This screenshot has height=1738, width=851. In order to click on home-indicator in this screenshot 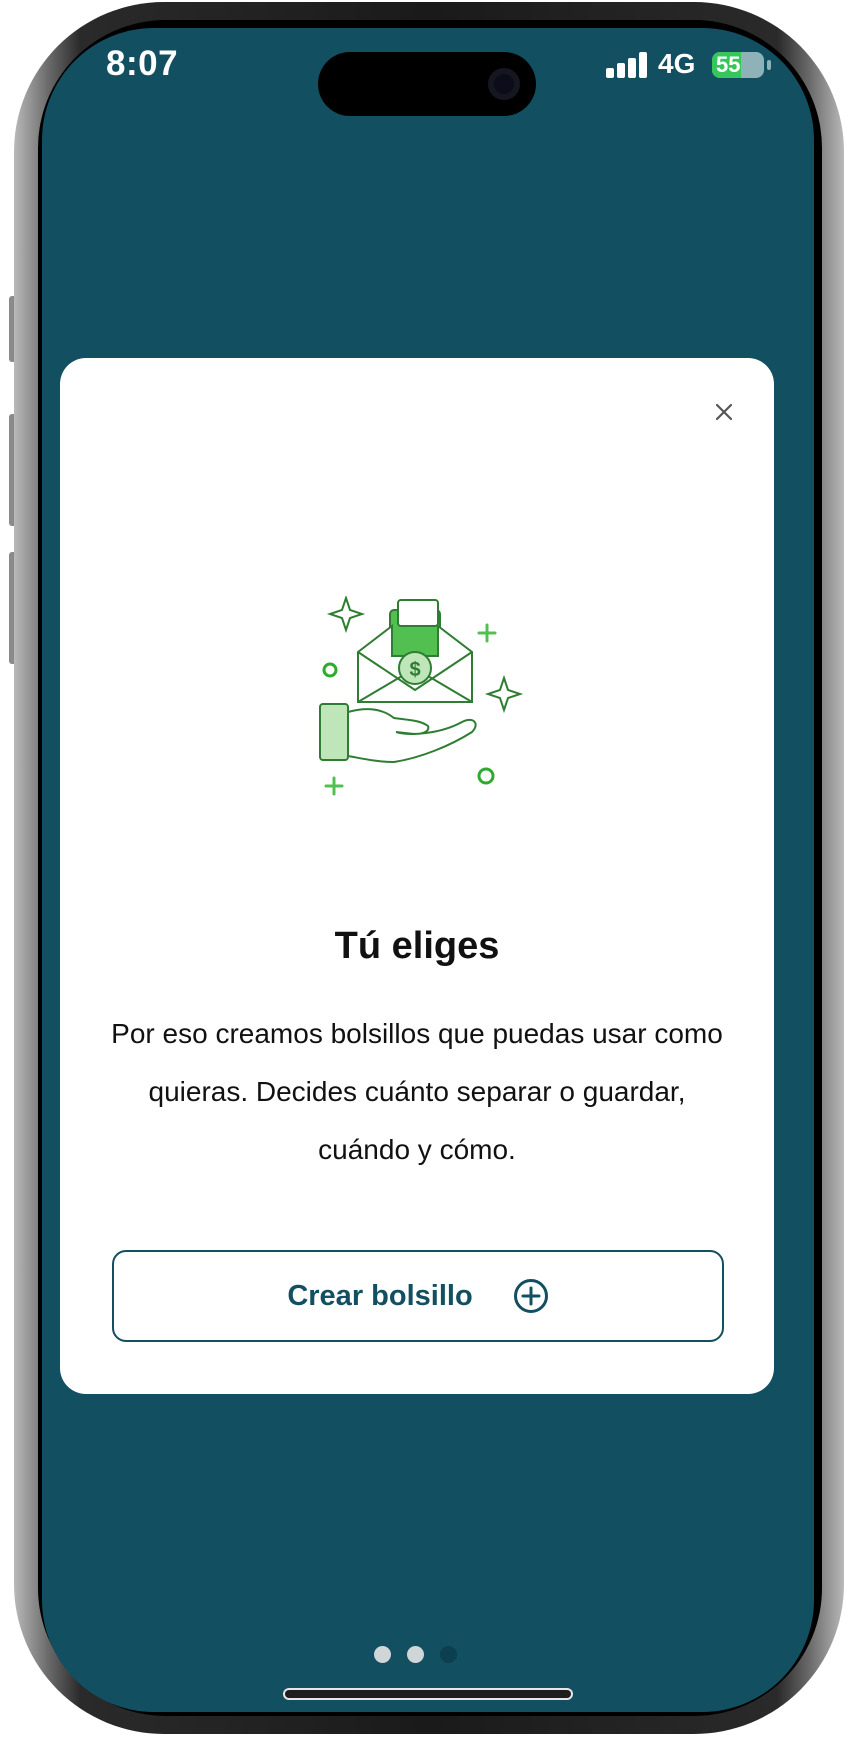, I will do `click(428, 1694)`.